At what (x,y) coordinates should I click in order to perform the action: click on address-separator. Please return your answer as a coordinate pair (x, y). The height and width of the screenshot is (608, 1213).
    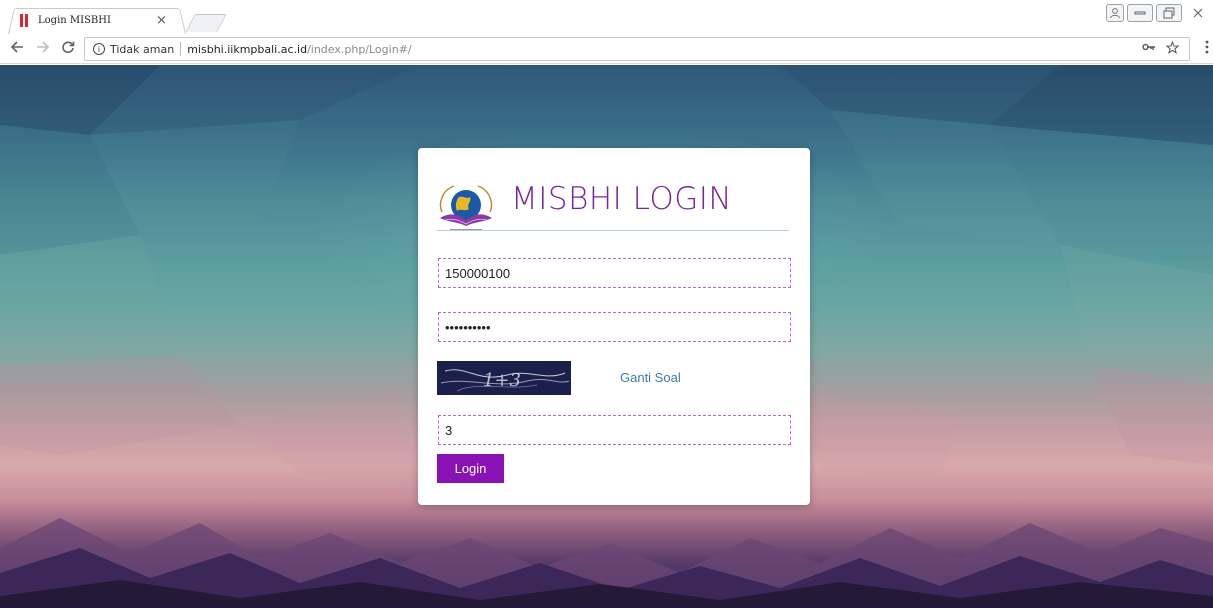
    Looking at the image, I should click on (181, 49).